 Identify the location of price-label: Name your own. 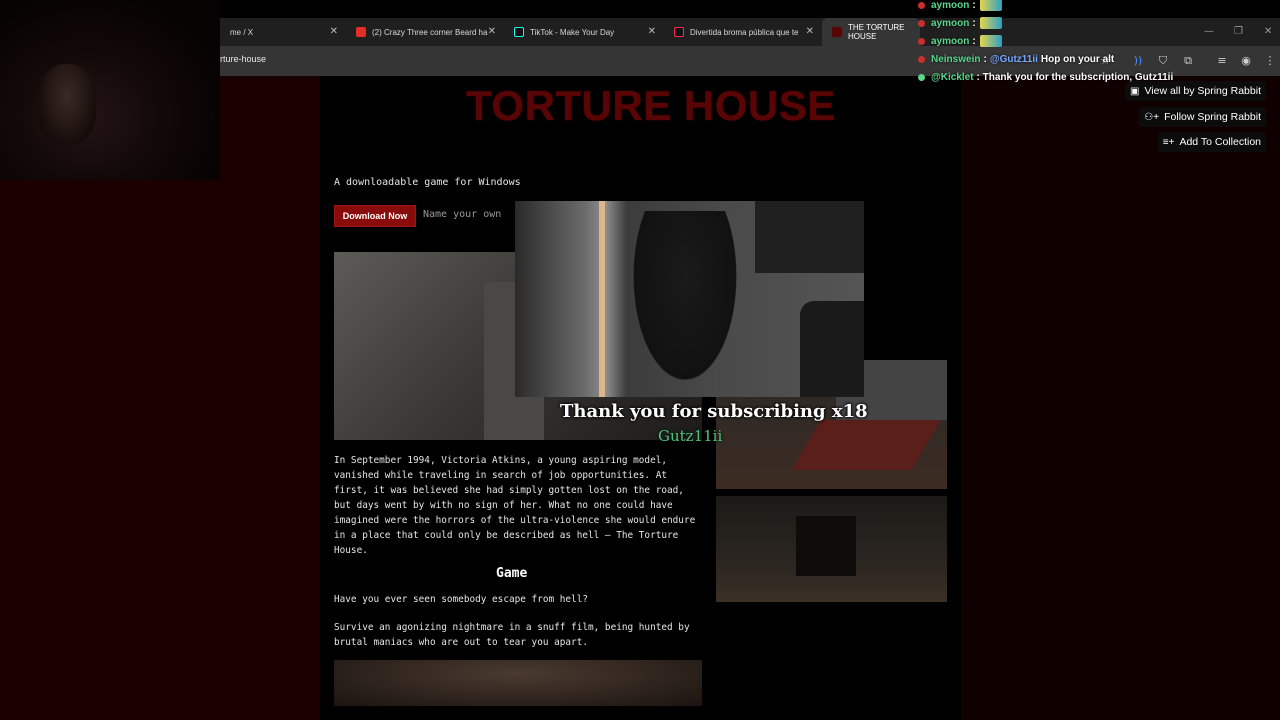
(462, 214).